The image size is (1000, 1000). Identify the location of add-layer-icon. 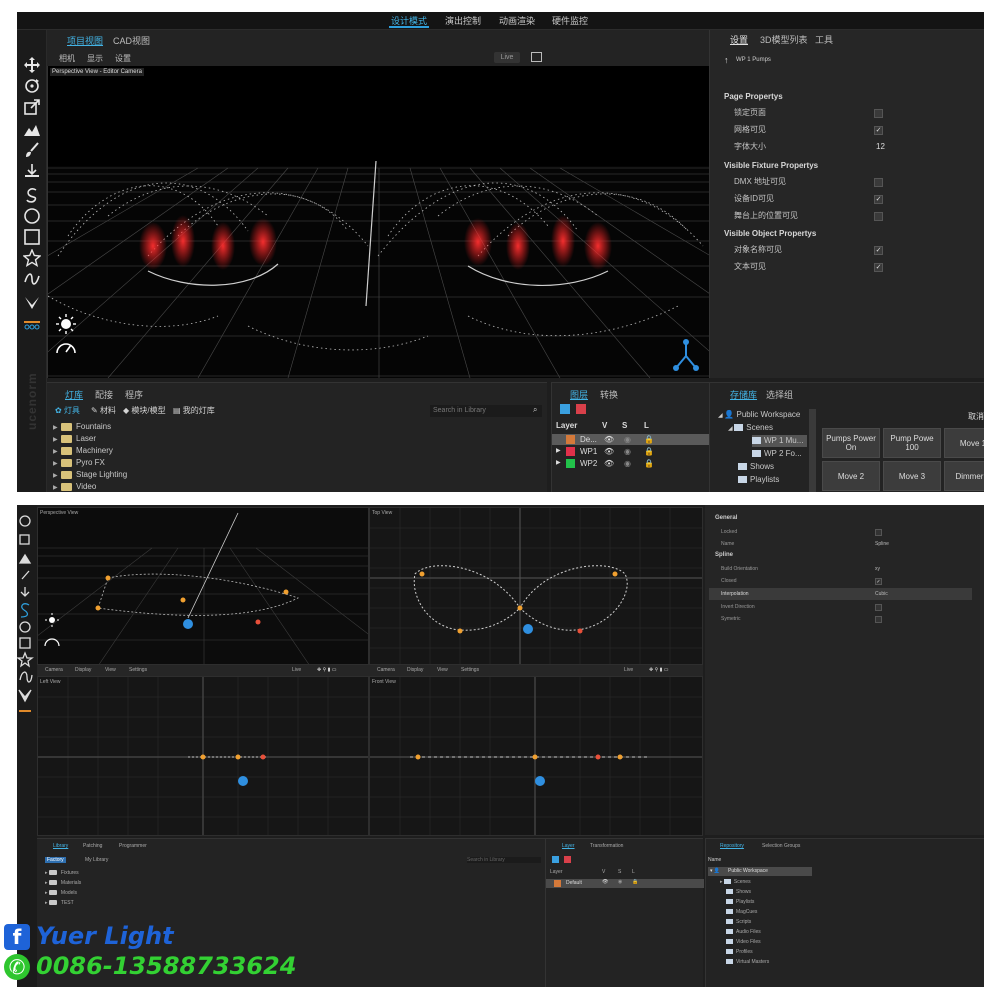
(565, 409).